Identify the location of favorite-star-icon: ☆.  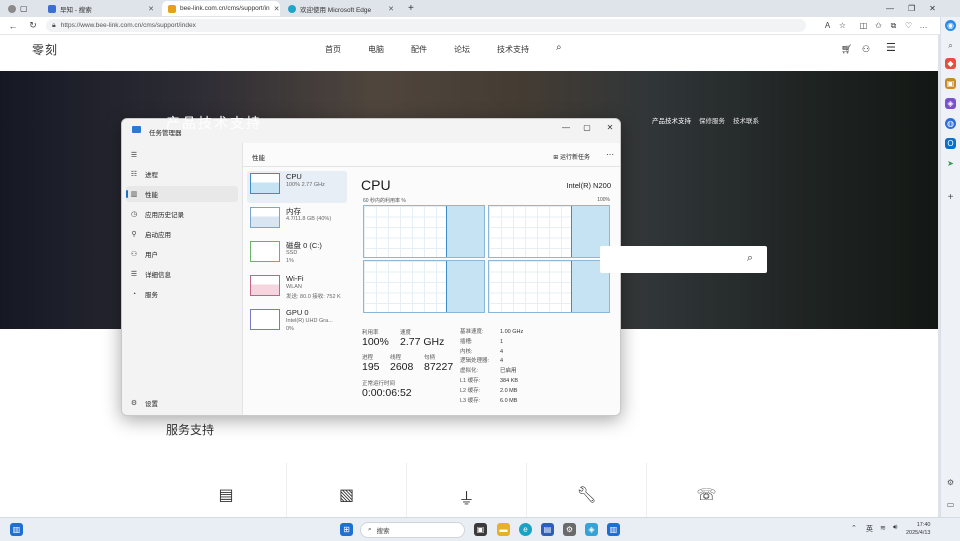
(842, 25).